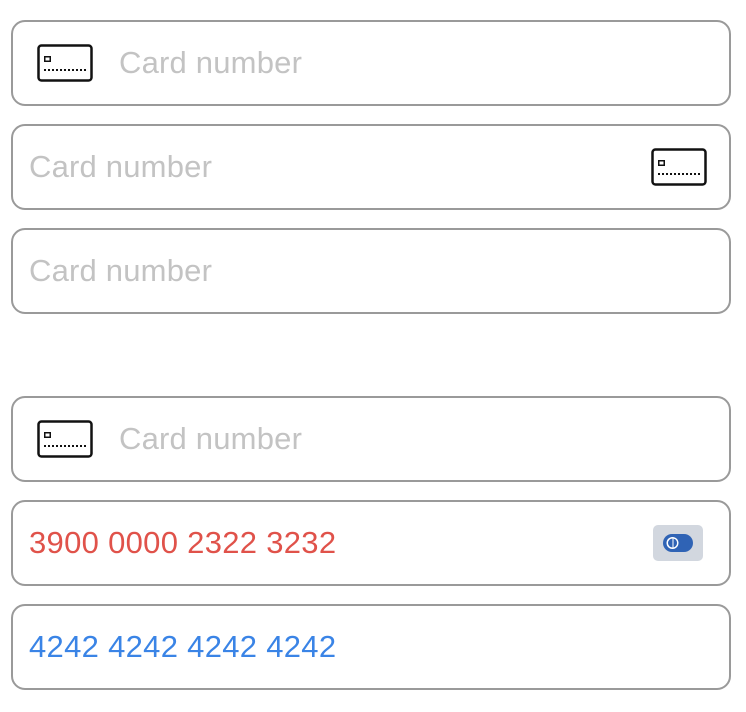 This screenshot has width=746, height=712. I want to click on card-number-field-valid: 4242 4242 4242 4242, so click(371, 647).